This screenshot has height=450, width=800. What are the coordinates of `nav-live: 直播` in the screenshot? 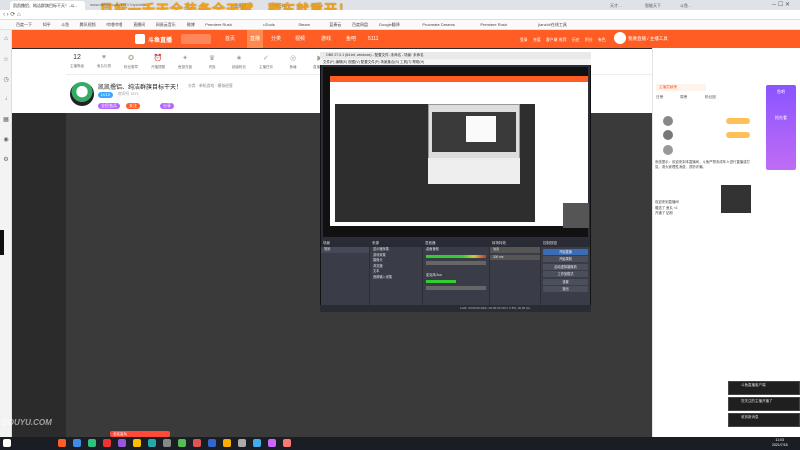 It's located at (255, 39).